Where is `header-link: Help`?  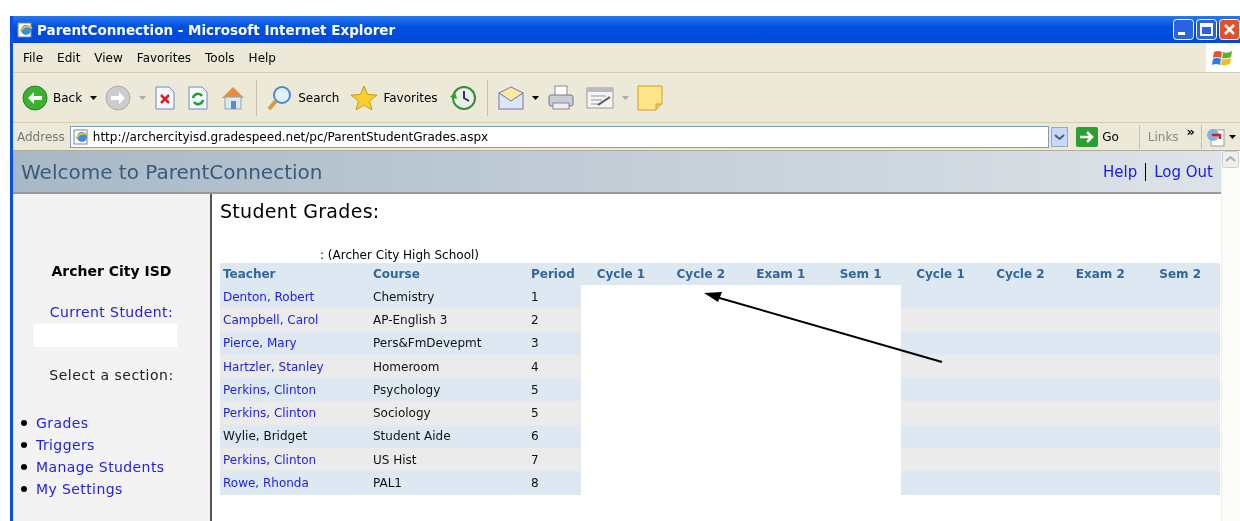
header-link: Help is located at coordinates (1120, 171).